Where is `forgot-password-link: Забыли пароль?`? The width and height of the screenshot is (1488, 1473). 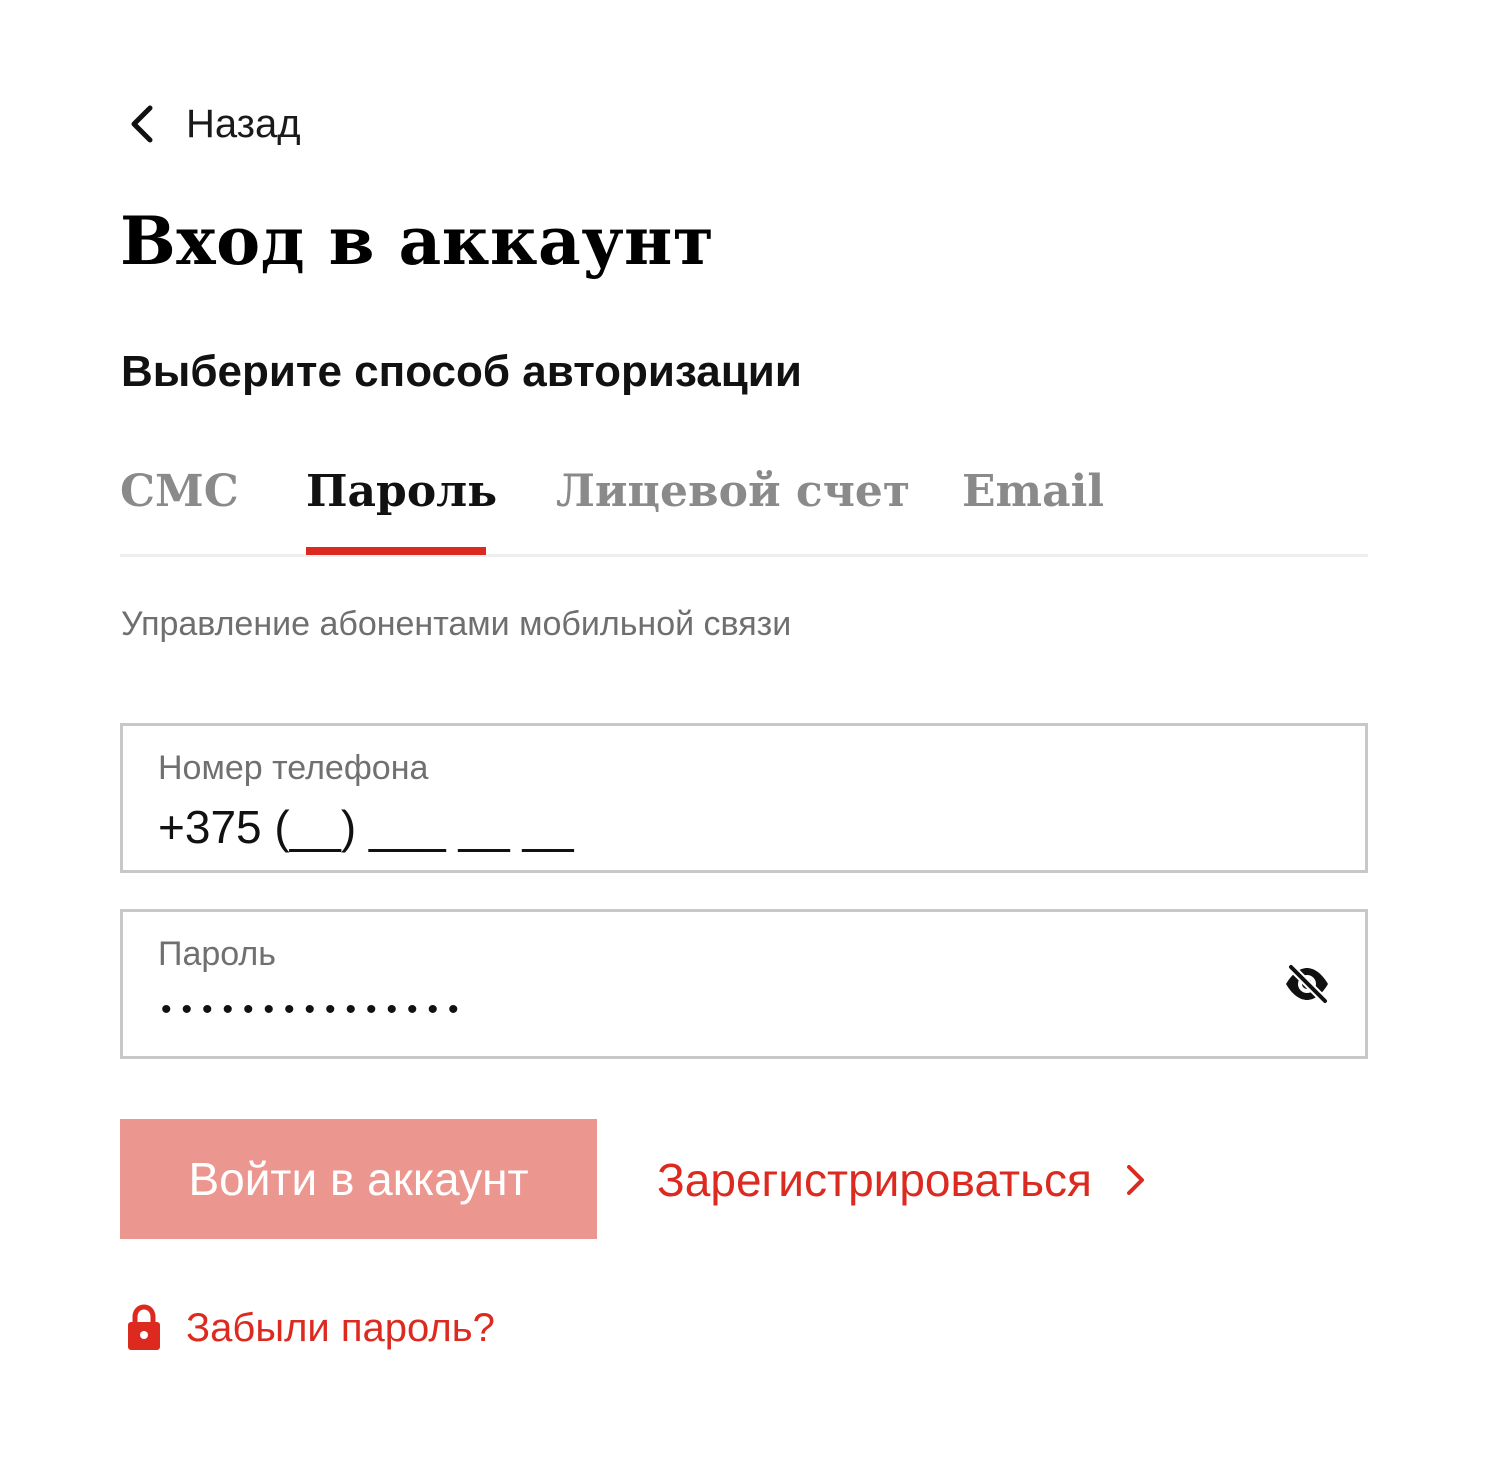
forgot-password-link: Забыли пароль? is located at coordinates (310, 1328).